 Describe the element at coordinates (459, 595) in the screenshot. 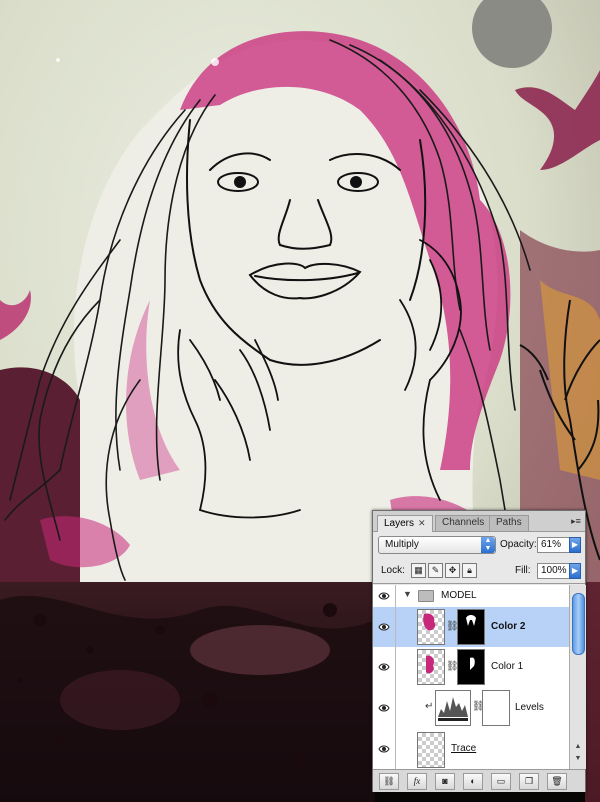

I see `layer-name-model: MODEL` at that location.